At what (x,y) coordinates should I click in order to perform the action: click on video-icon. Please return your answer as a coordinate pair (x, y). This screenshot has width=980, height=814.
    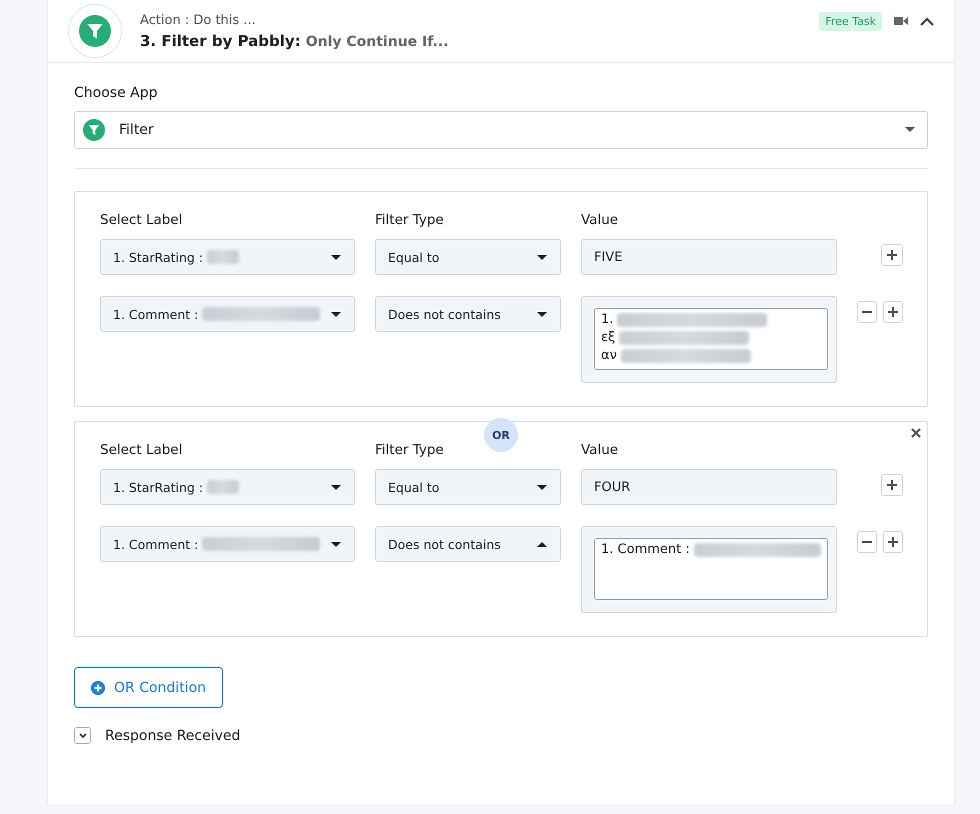
    Looking at the image, I should click on (901, 21).